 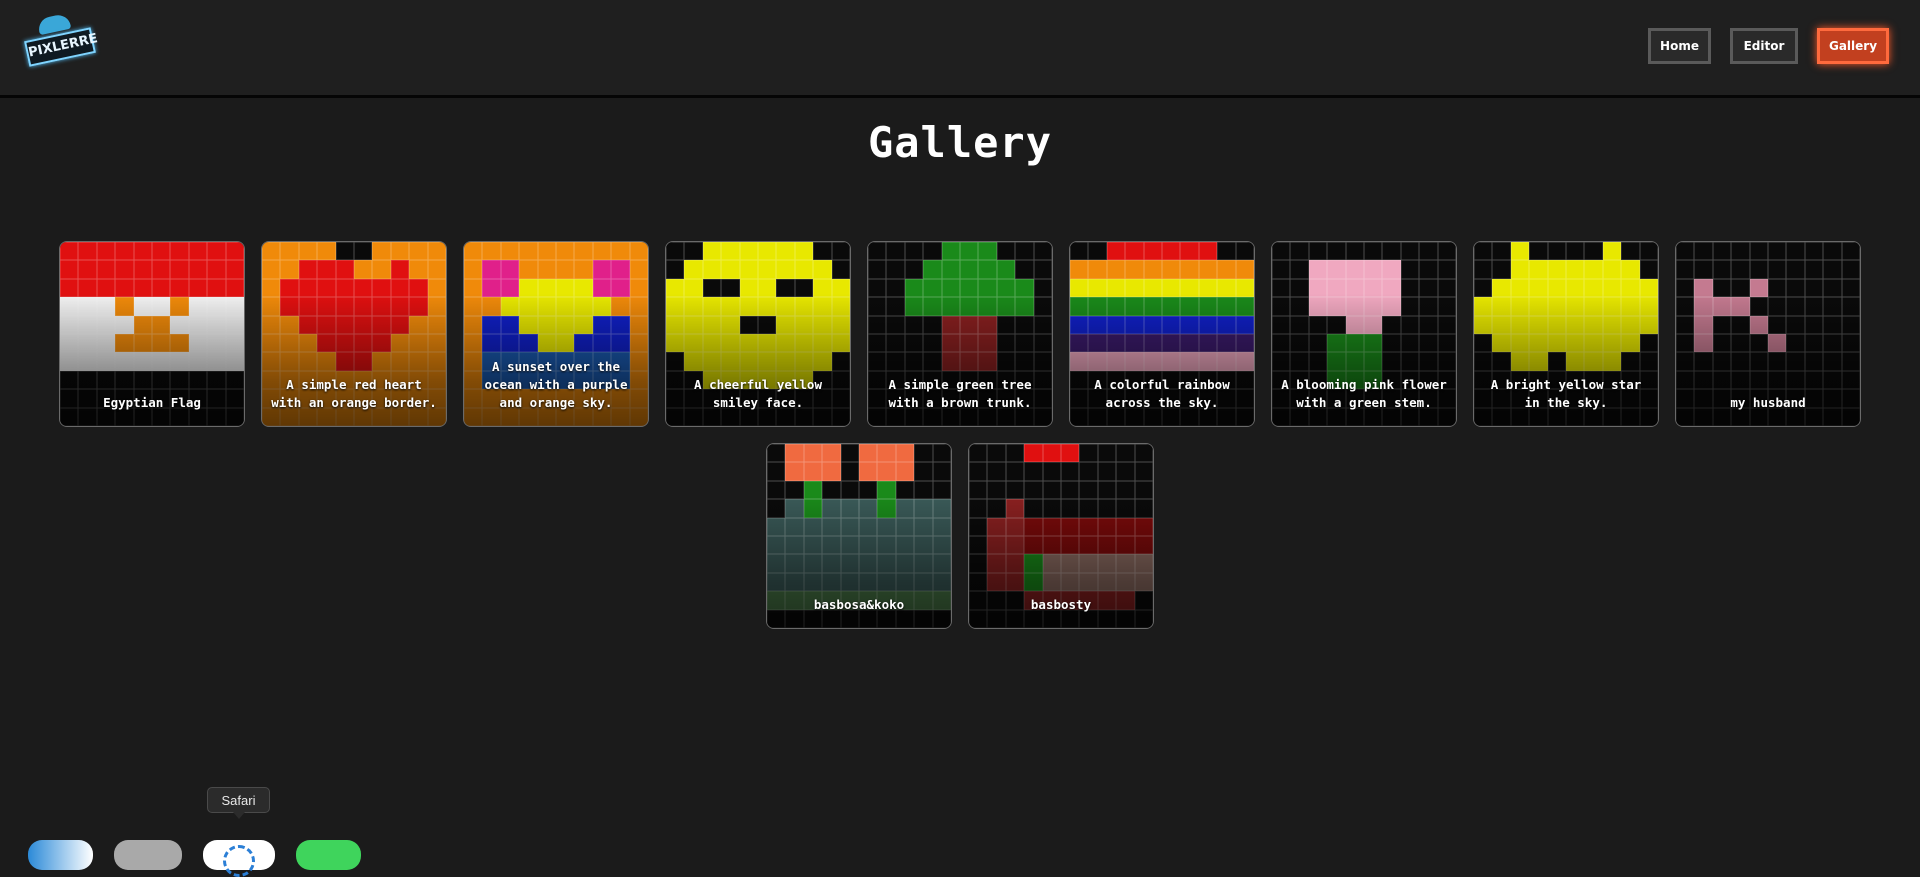 What do you see at coordinates (328, 855) in the screenshot?
I see `dock-messages-icon` at bounding box center [328, 855].